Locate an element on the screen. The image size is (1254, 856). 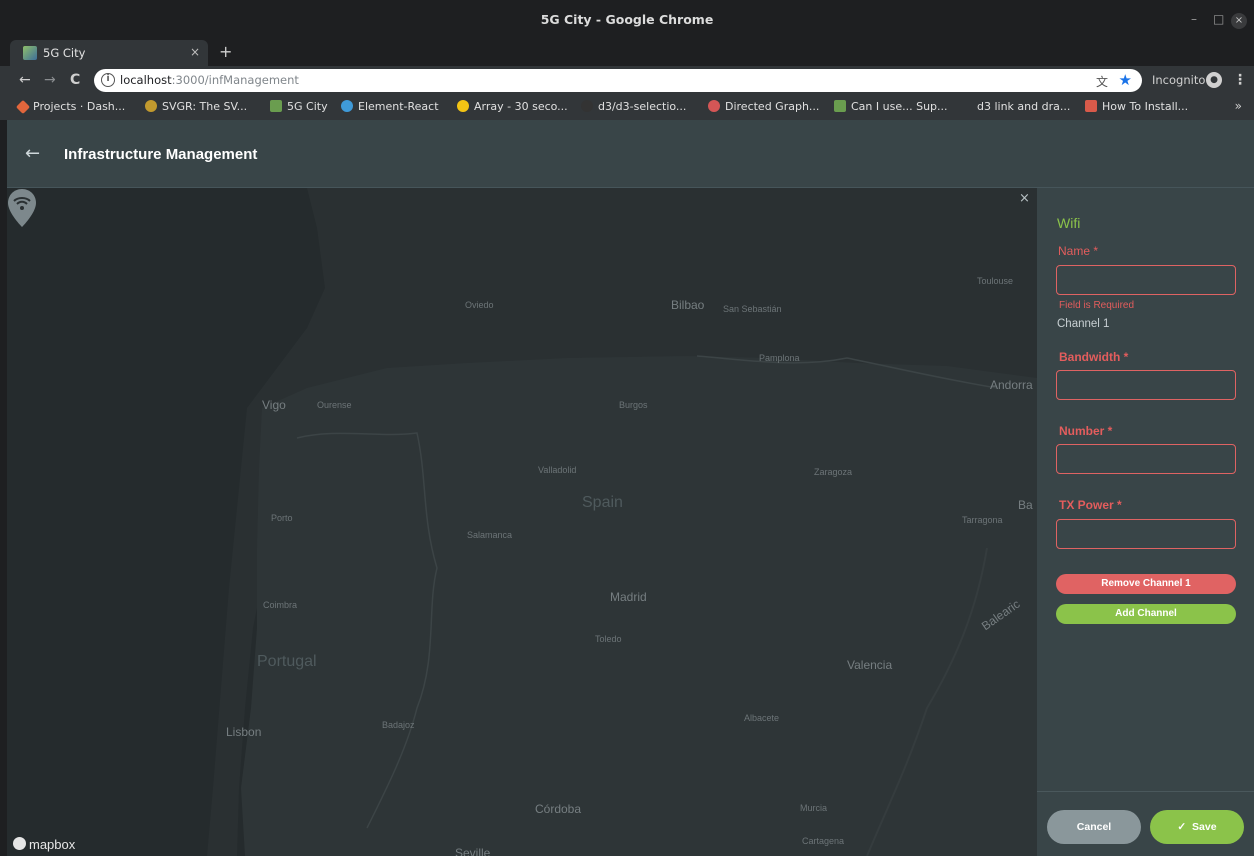
app-header: ← Infrastructure Management is located at coordinates (630, 154).